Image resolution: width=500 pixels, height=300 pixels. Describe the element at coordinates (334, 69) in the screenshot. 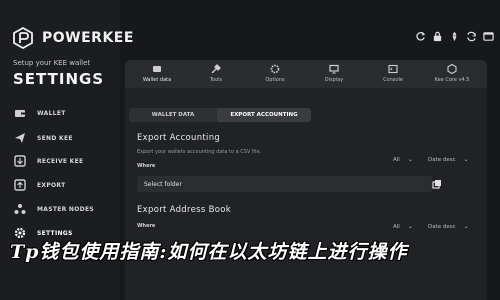

I see `display-icon` at that location.